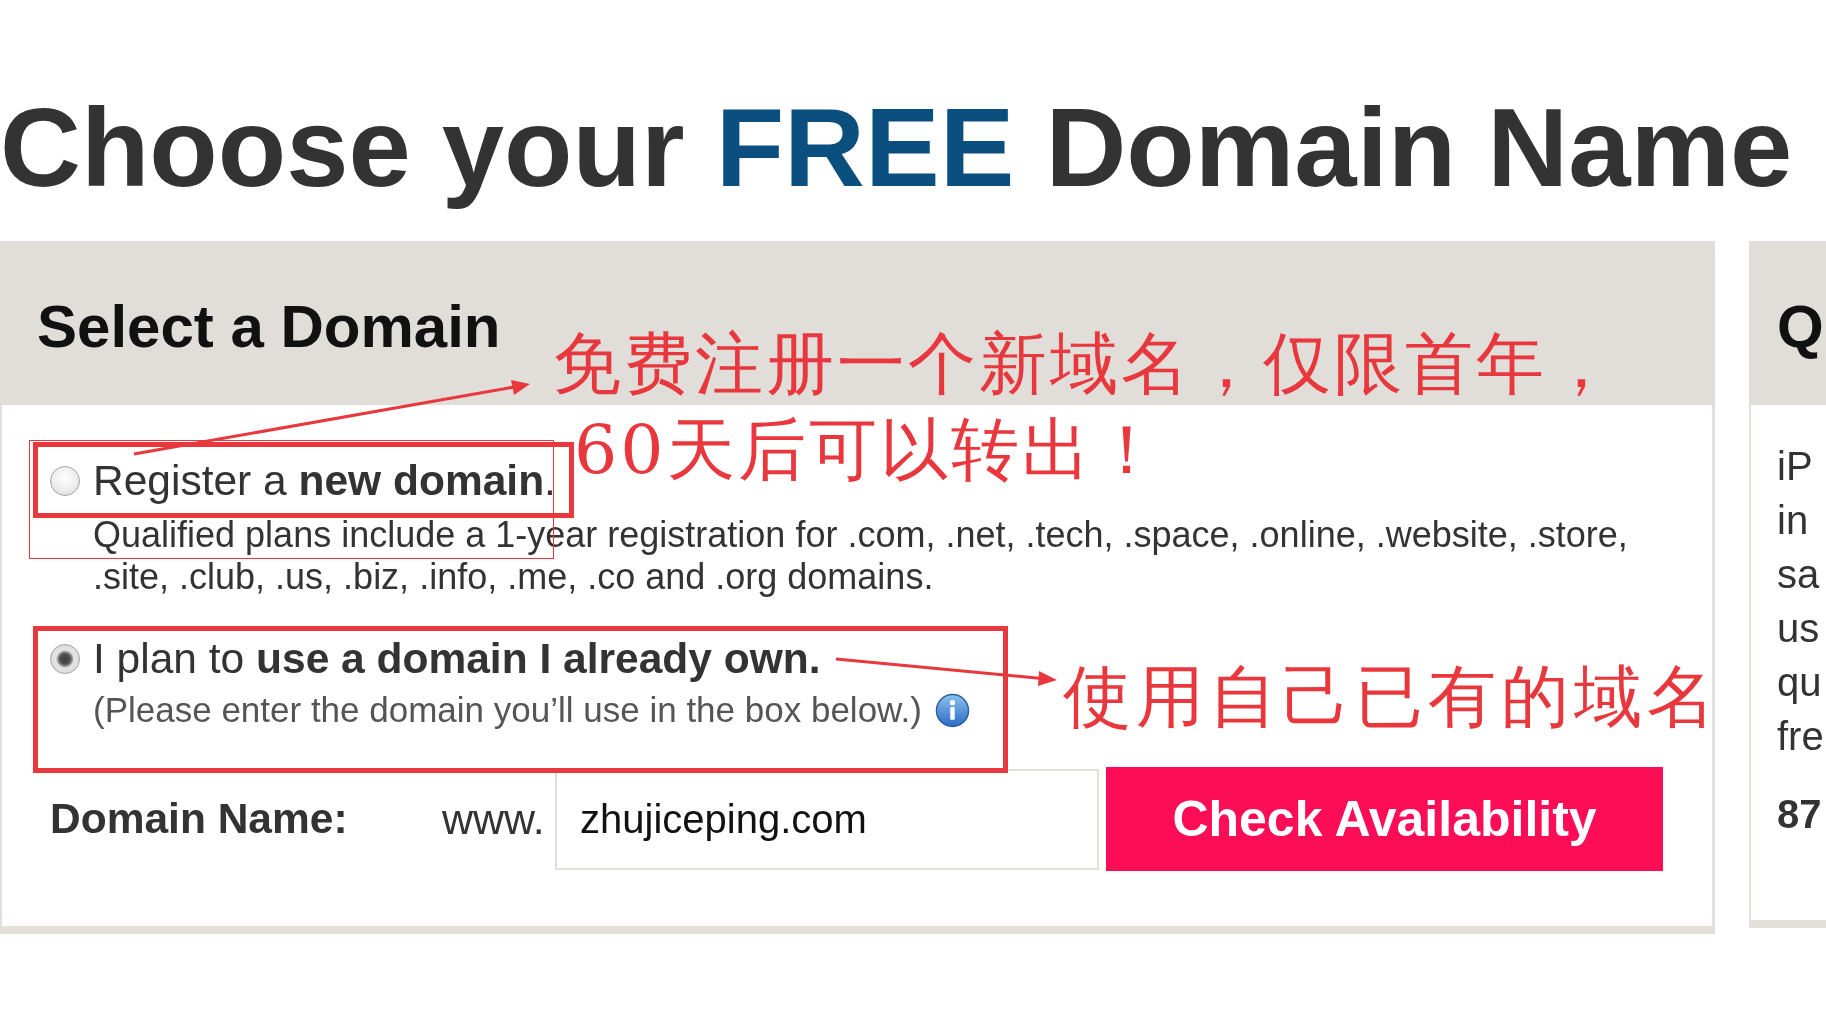 The height and width of the screenshot is (1024, 1826). Describe the element at coordinates (507, 710) in the screenshot. I see `option-description: (Please enter the domain you’ll use in the box below.)` at that location.